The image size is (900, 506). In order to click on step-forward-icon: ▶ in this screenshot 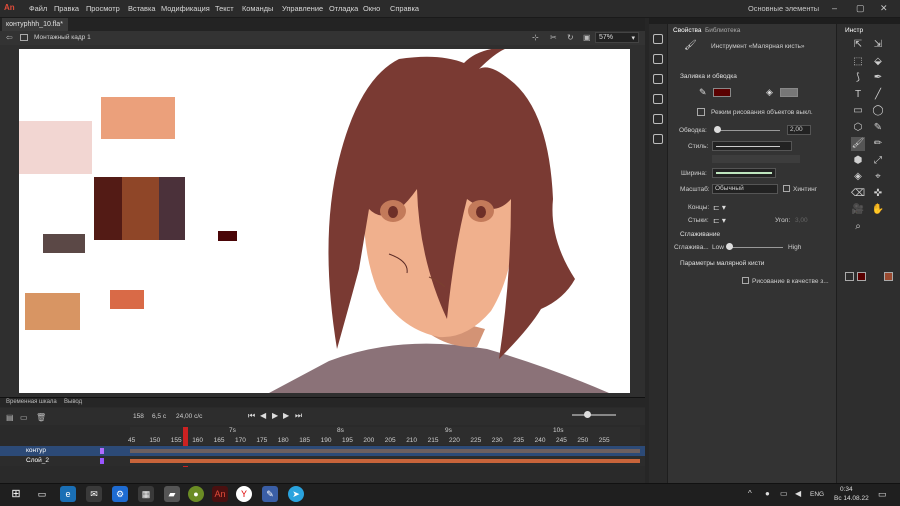, I will do `click(286, 415)`.